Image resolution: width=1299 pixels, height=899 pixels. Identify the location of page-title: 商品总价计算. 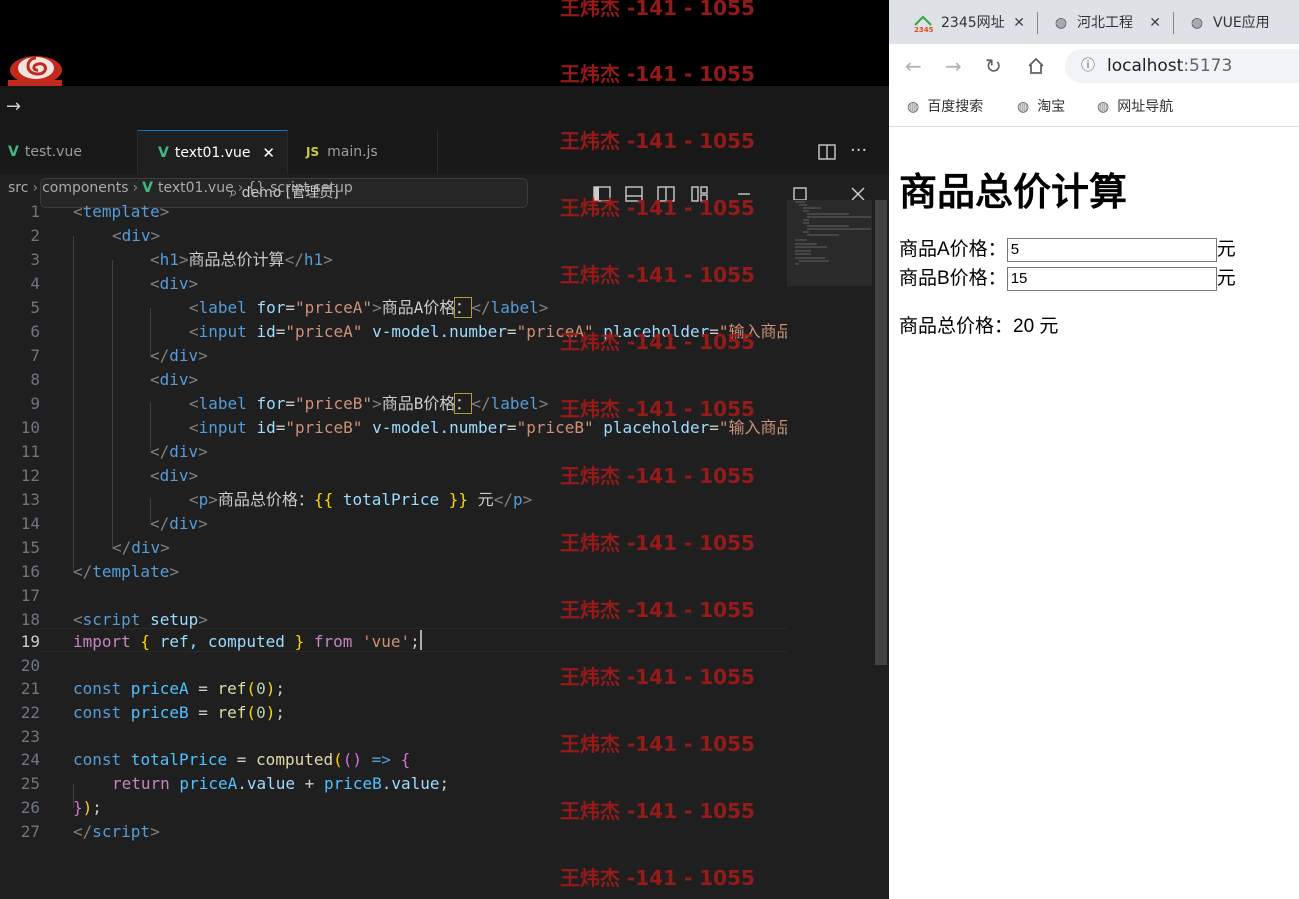
(1013, 193).